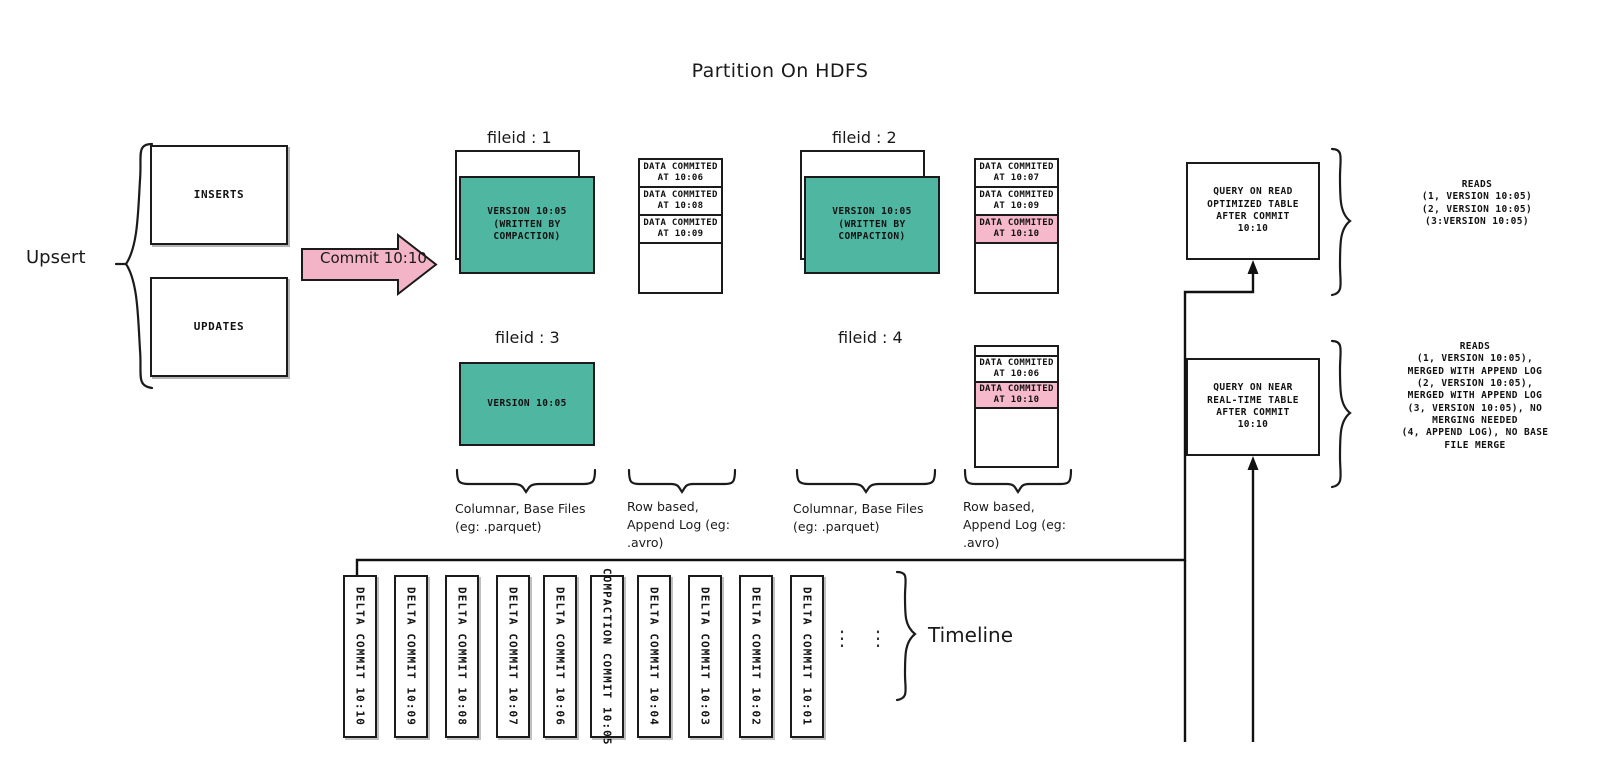  I want to click on timeline-card-label: DELTA COMMIT 10:06, so click(560, 656).